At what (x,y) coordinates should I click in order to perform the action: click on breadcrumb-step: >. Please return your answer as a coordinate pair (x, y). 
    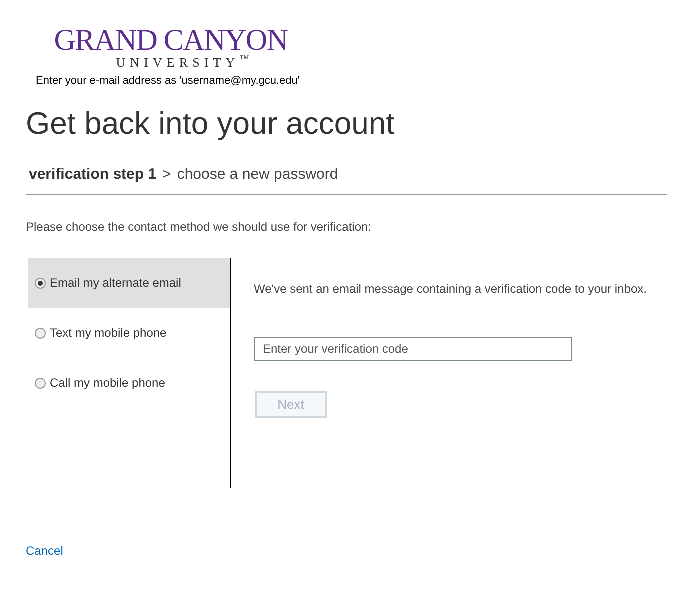
    Looking at the image, I should click on (167, 175).